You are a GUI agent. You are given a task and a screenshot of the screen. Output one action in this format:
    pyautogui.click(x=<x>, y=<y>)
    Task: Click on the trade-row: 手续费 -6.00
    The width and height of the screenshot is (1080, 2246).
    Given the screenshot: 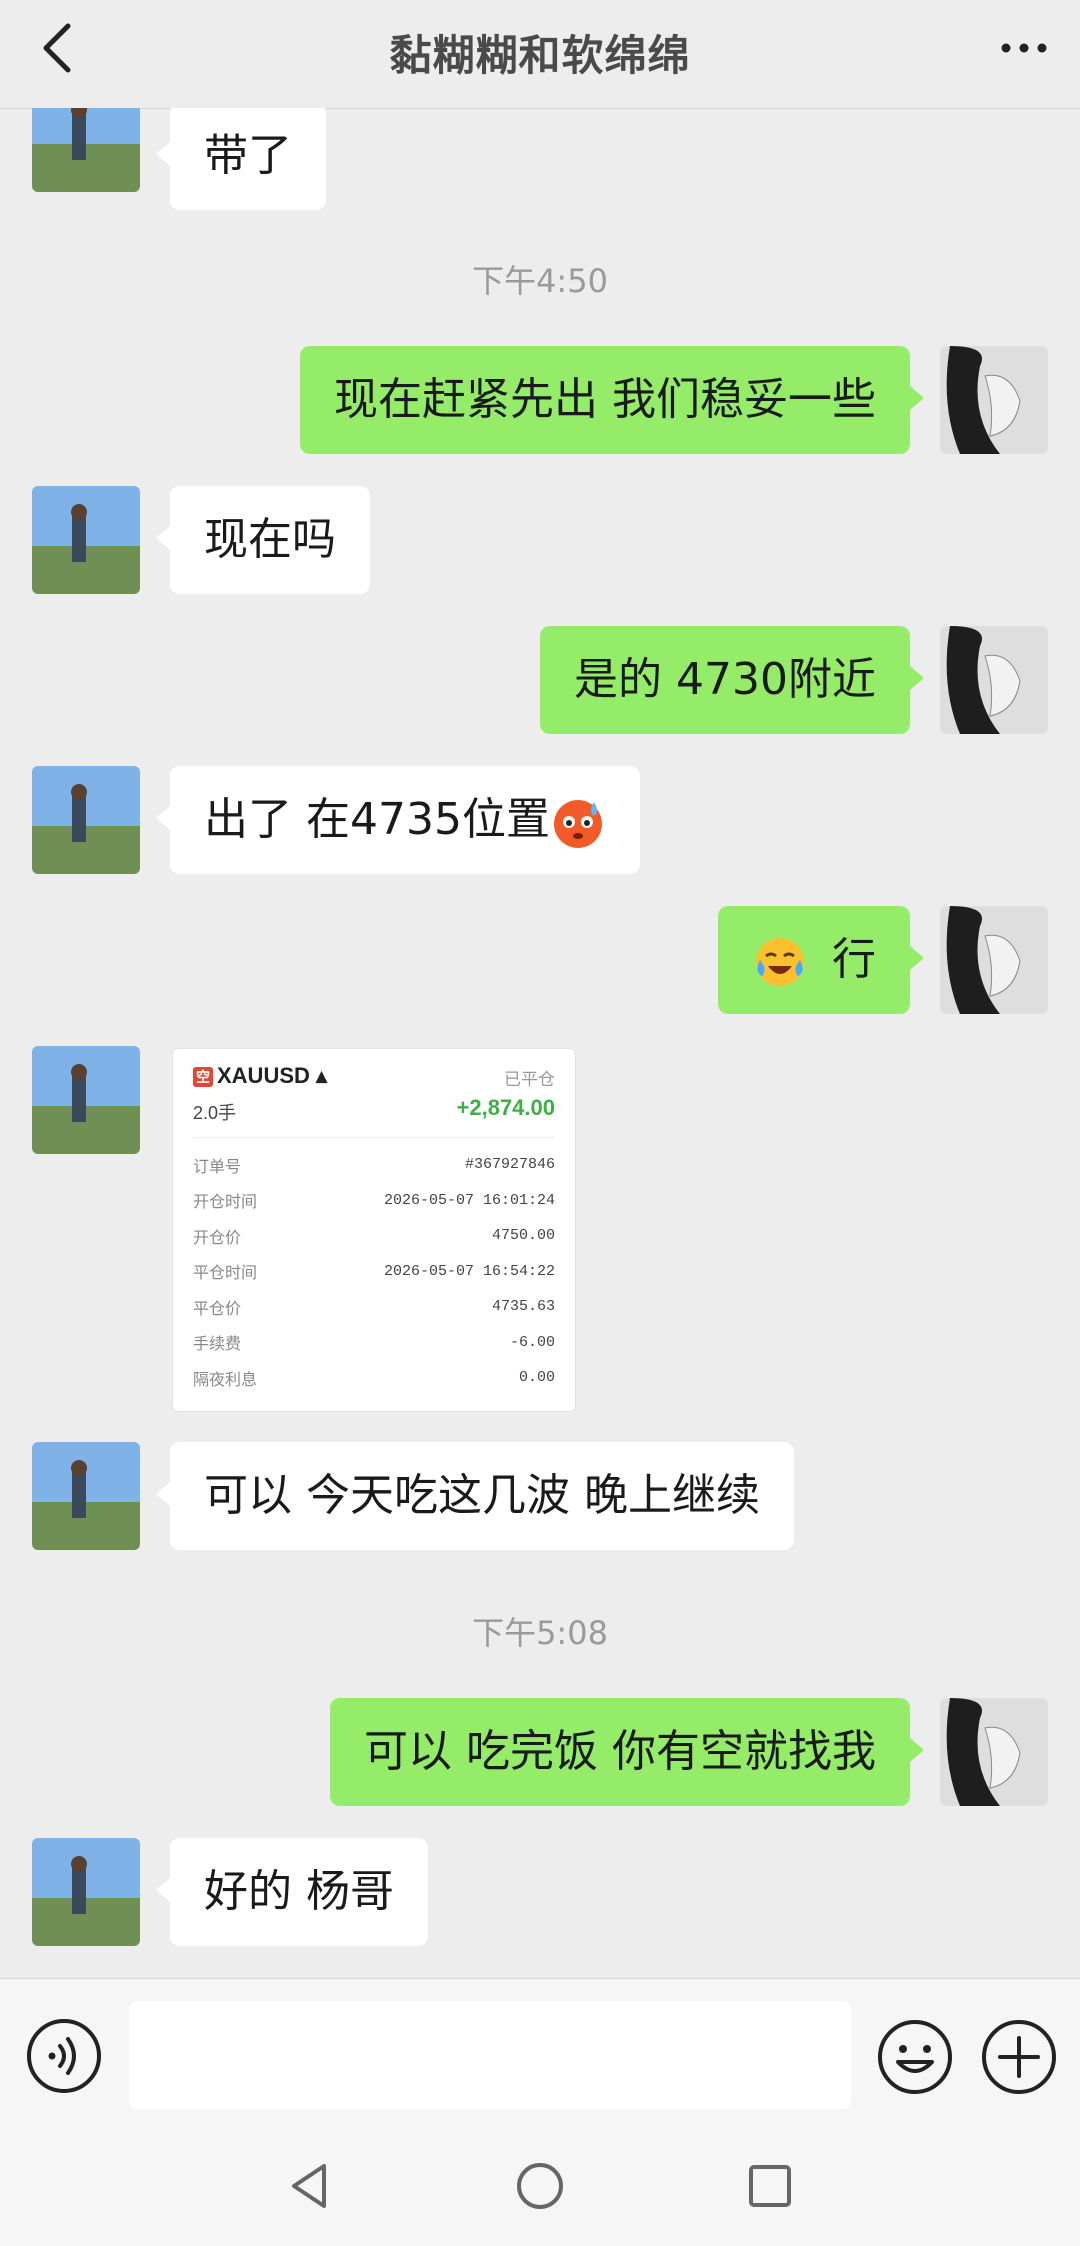 What is the action you would take?
    pyautogui.click(x=374, y=1343)
    